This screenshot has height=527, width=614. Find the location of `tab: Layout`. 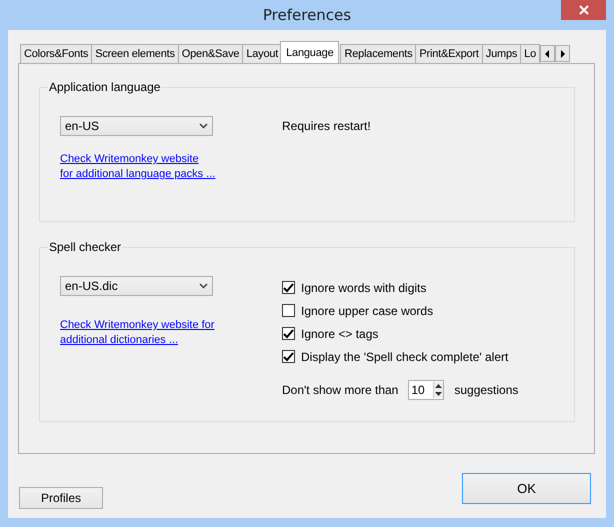

tab: Layout is located at coordinates (262, 53).